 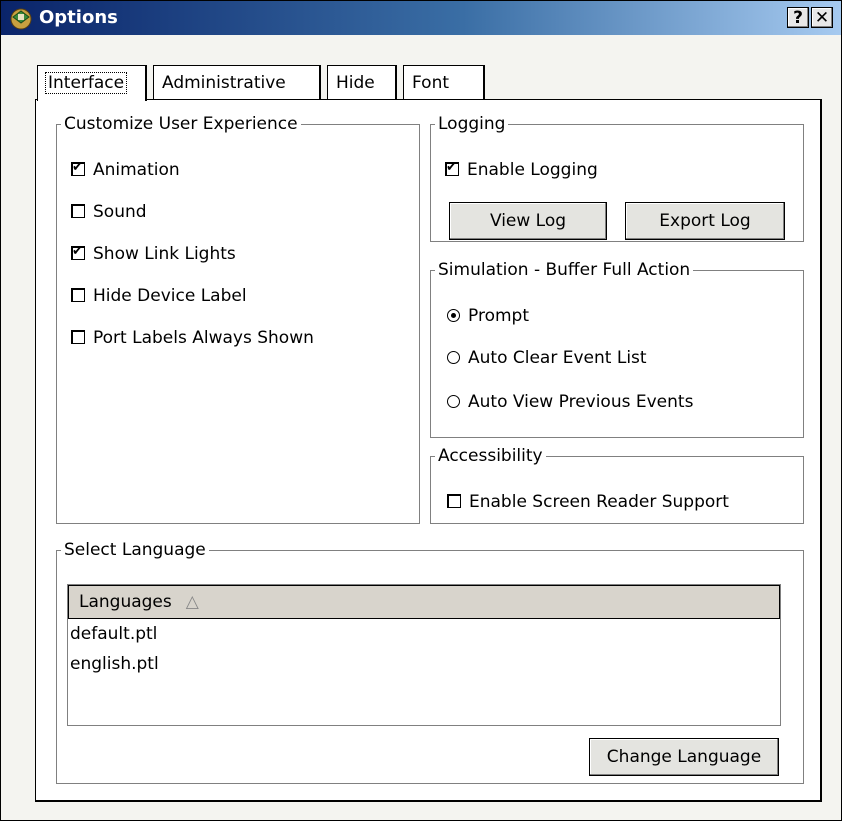 What do you see at coordinates (21, 19) in the screenshot?
I see `app-icon` at bounding box center [21, 19].